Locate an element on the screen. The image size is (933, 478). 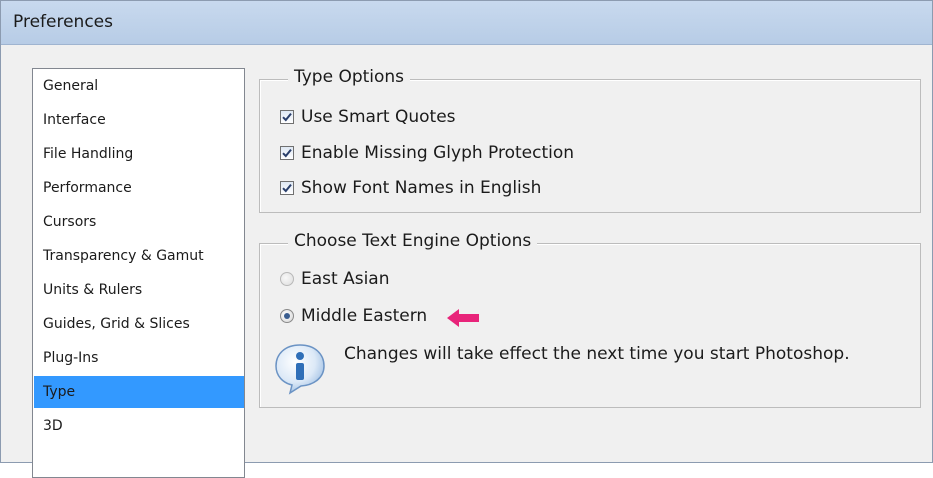
arrow-left-icon is located at coordinates (463, 318).